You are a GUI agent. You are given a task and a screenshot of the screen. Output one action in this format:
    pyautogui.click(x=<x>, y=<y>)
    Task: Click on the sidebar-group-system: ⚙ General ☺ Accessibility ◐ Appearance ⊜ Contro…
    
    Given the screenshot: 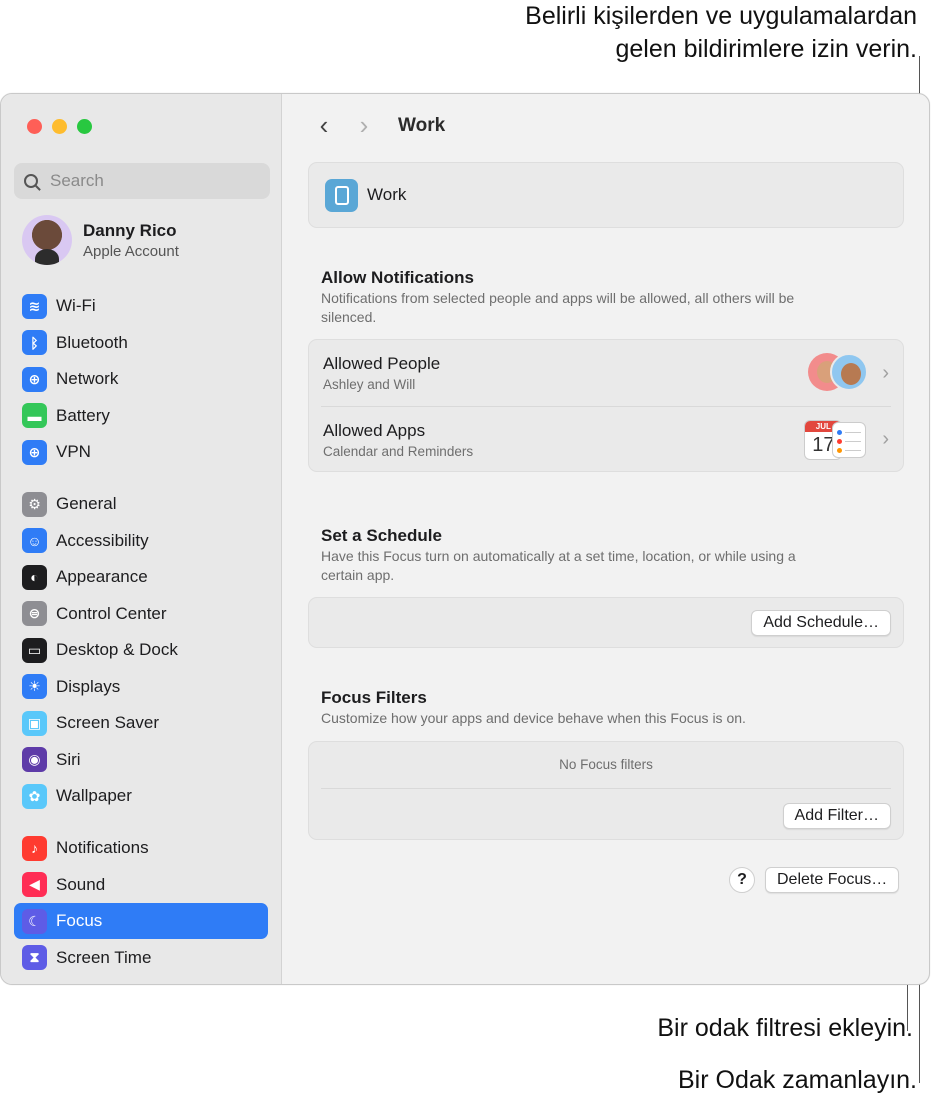 What is the action you would take?
    pyautogui.click(x=141, y=650)
    